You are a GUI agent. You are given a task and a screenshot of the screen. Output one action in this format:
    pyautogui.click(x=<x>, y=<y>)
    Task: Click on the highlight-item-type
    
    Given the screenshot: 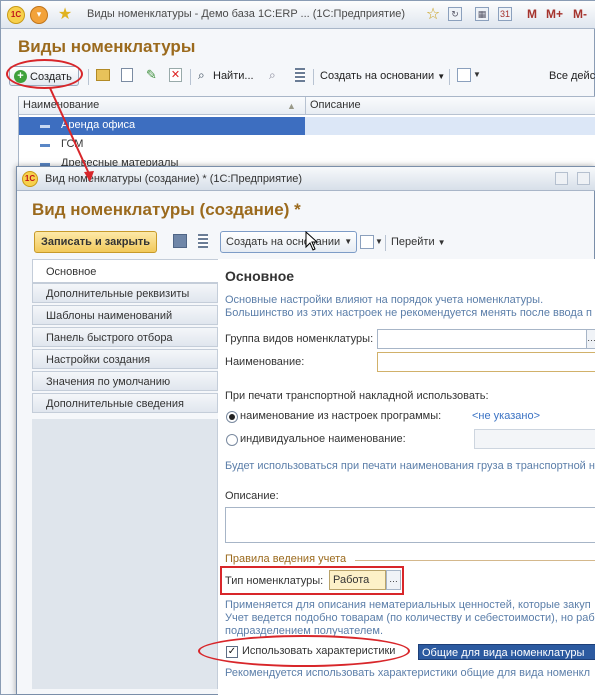 What is the action you would take?
    pyautogui.click(x=312, y=580)
    